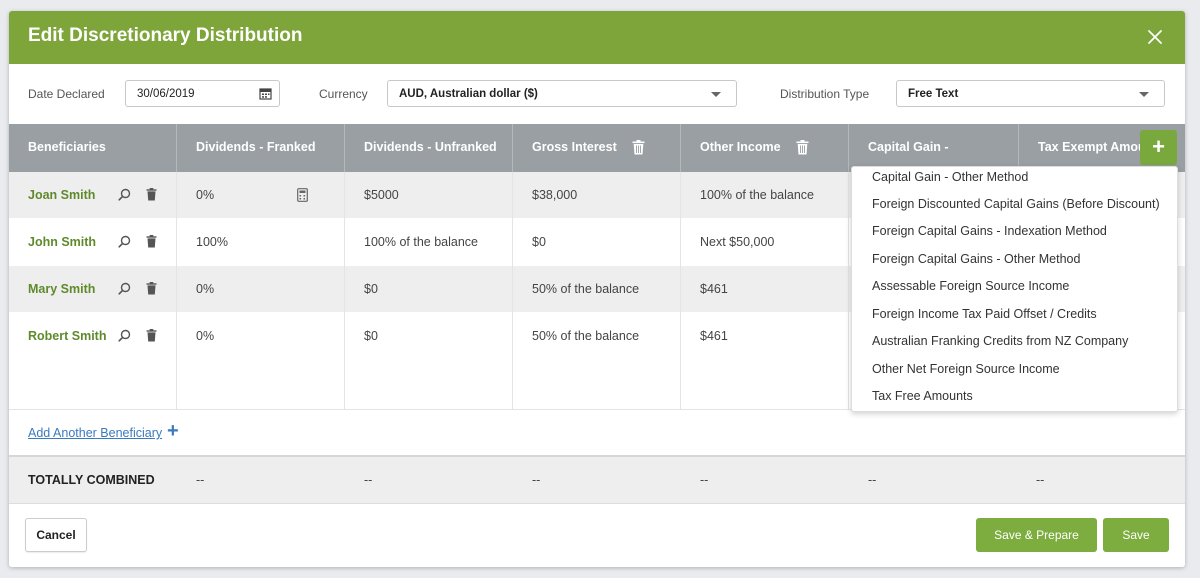 The image size is (1200, 578). I want to click on other-income-cell: 100% of the balance, so click(764, 195).